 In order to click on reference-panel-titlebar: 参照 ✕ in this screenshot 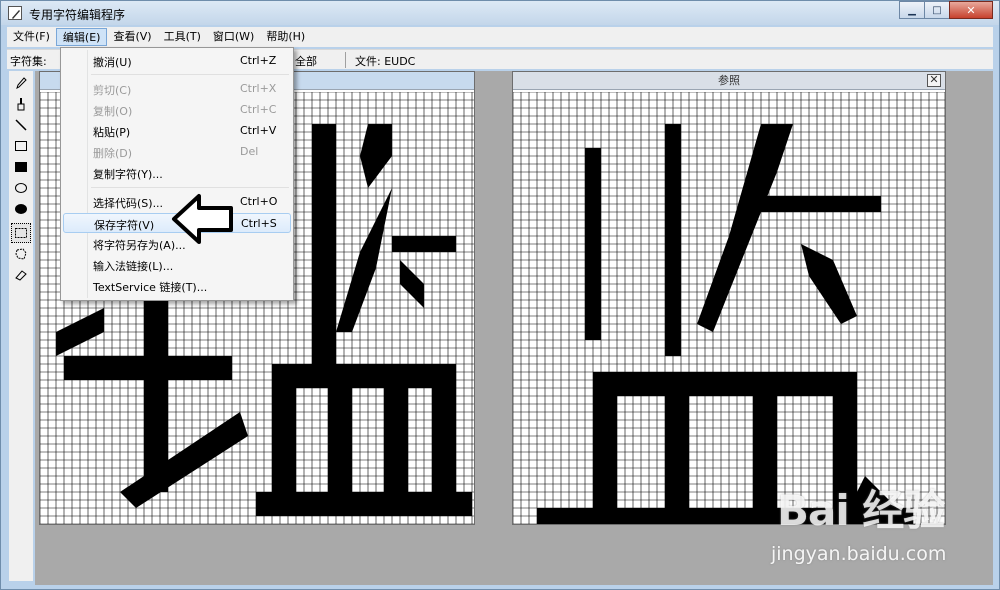, I will do `click(729, 81)`.